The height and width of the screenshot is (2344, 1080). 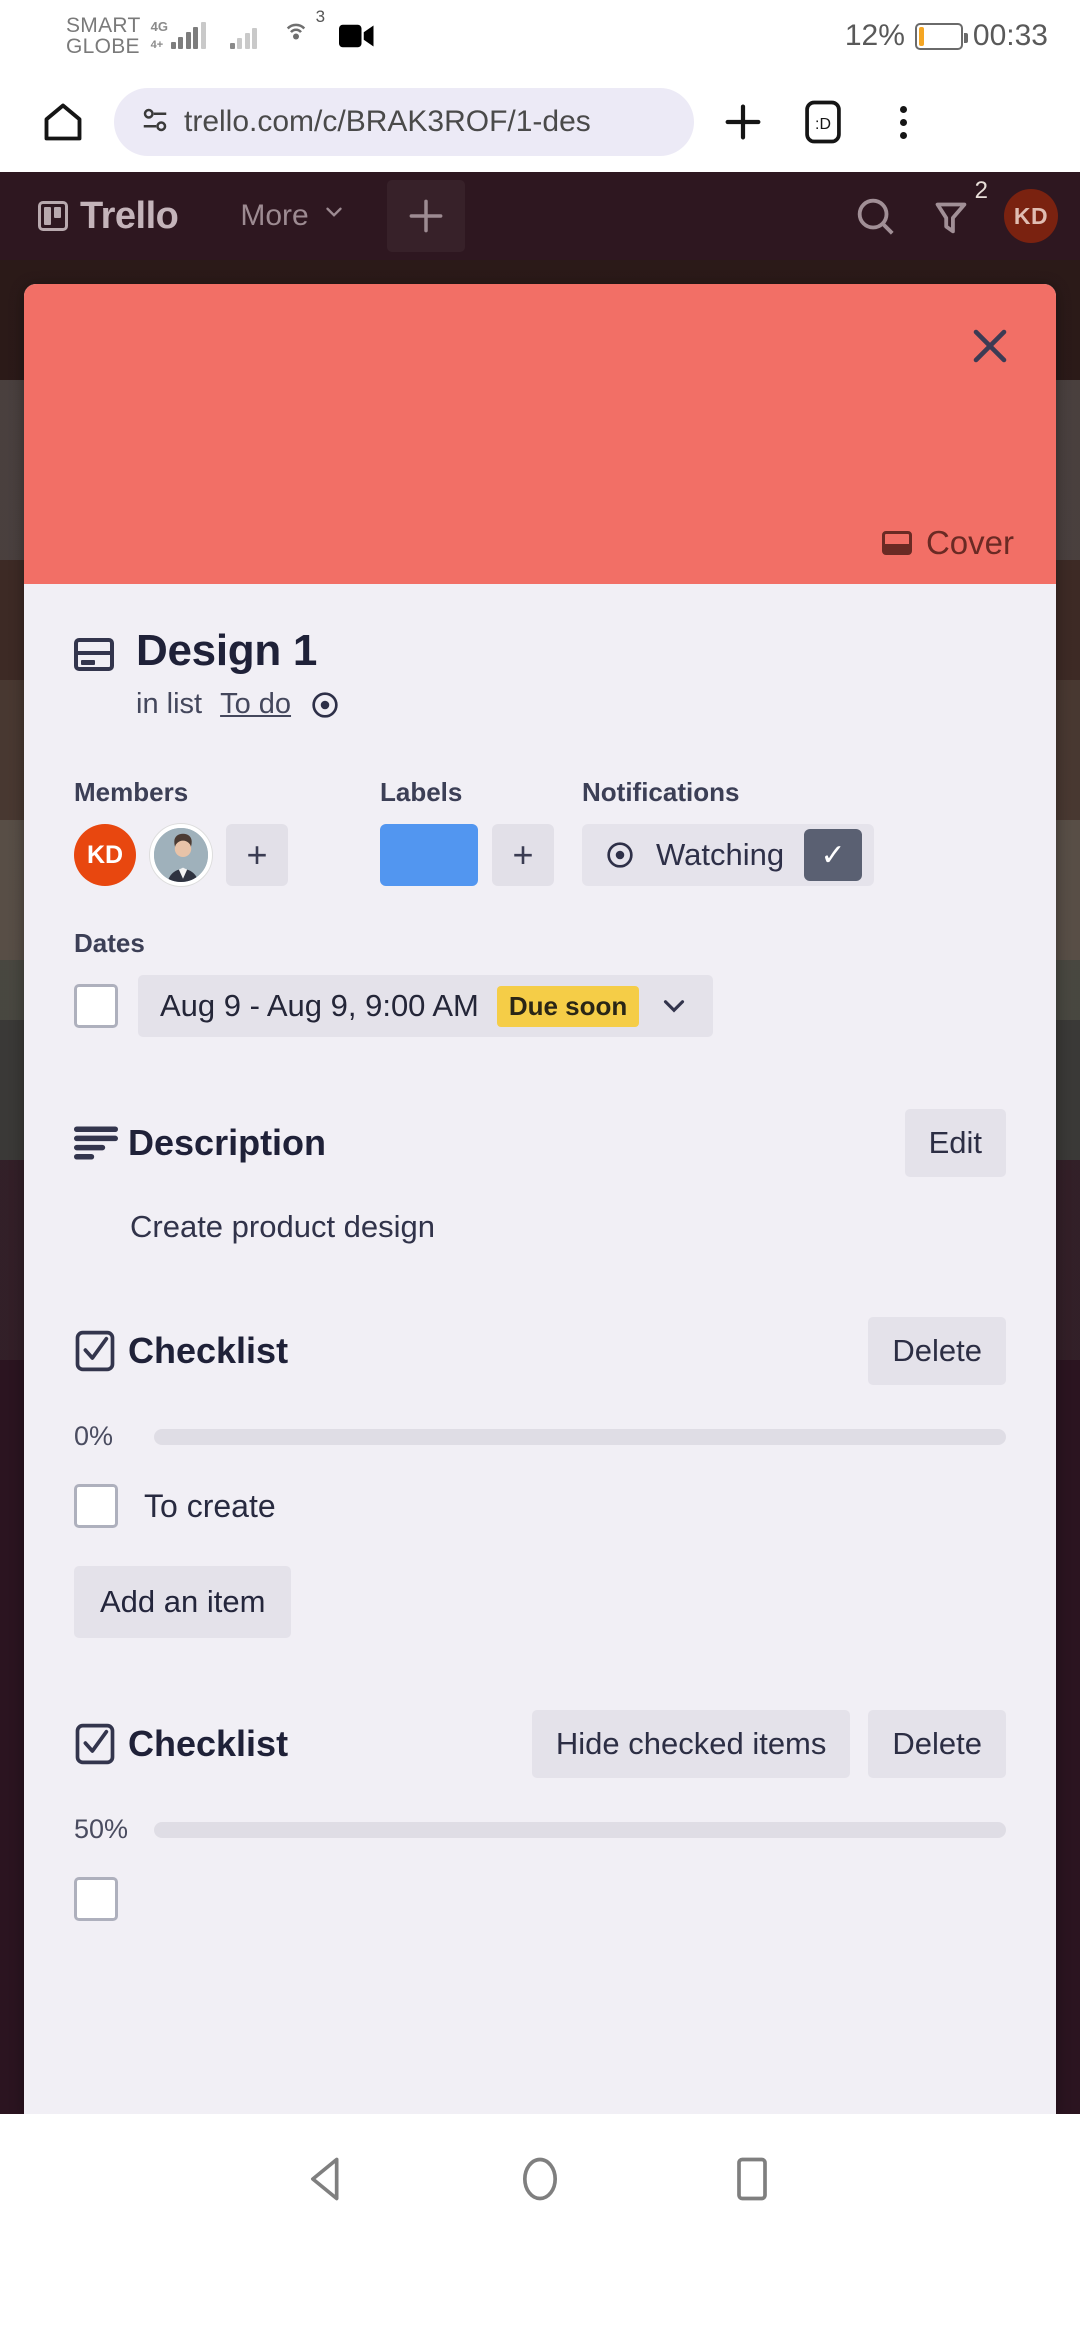 I want to click on network-type-label: 4G, so click(x=159, y=26).